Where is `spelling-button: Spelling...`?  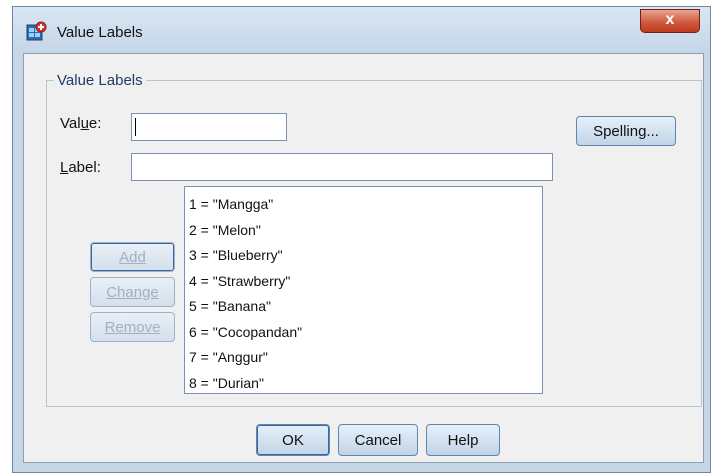 spelling-button: Spelling... is located at coordinates (626, 131).